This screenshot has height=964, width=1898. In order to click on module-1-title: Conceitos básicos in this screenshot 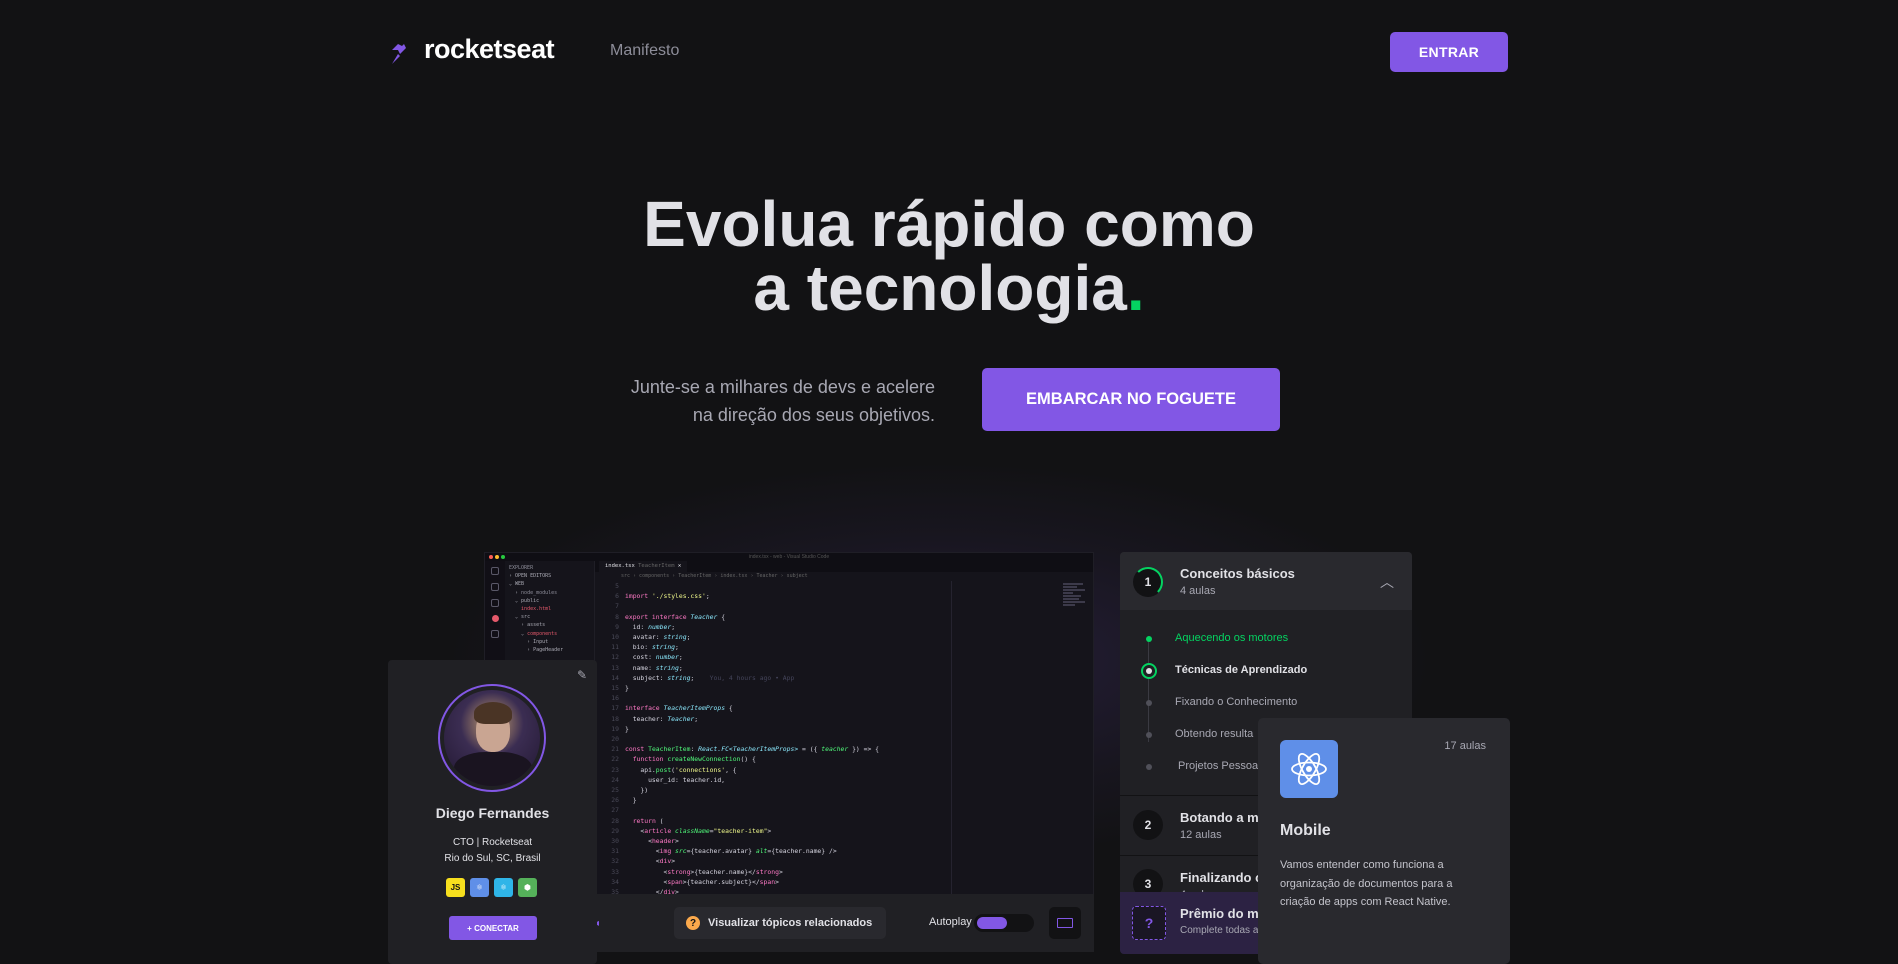, I will do `click(1237, 573)`.